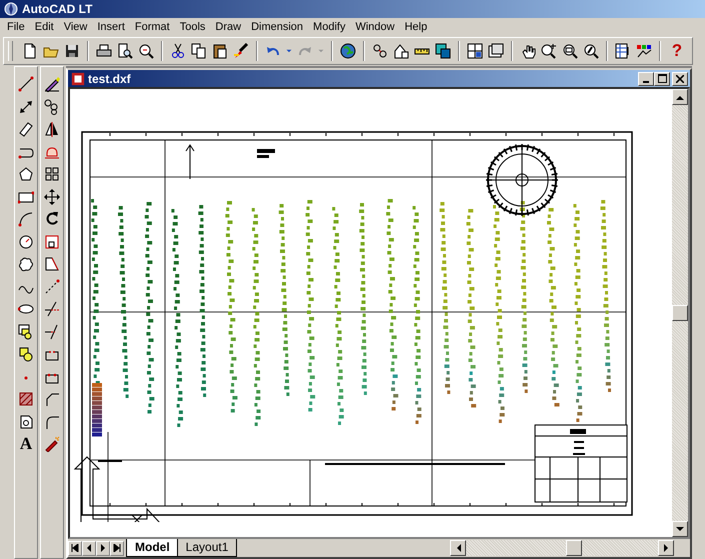  I want to click on document-title: test.dxf, so click(109, 79).